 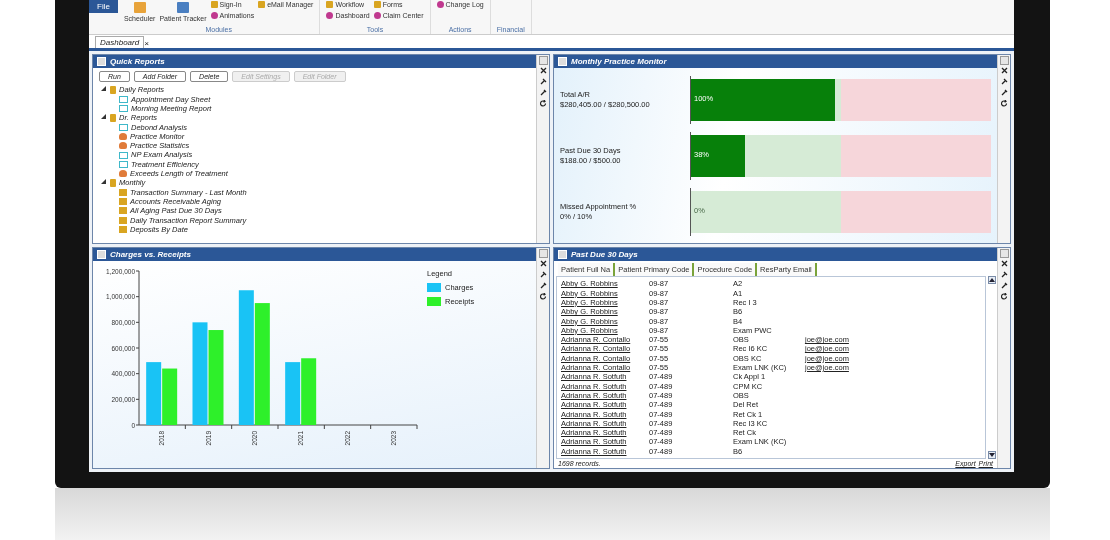 I want to click on panel-title: Quick Reports, so click(x=137, y=62).